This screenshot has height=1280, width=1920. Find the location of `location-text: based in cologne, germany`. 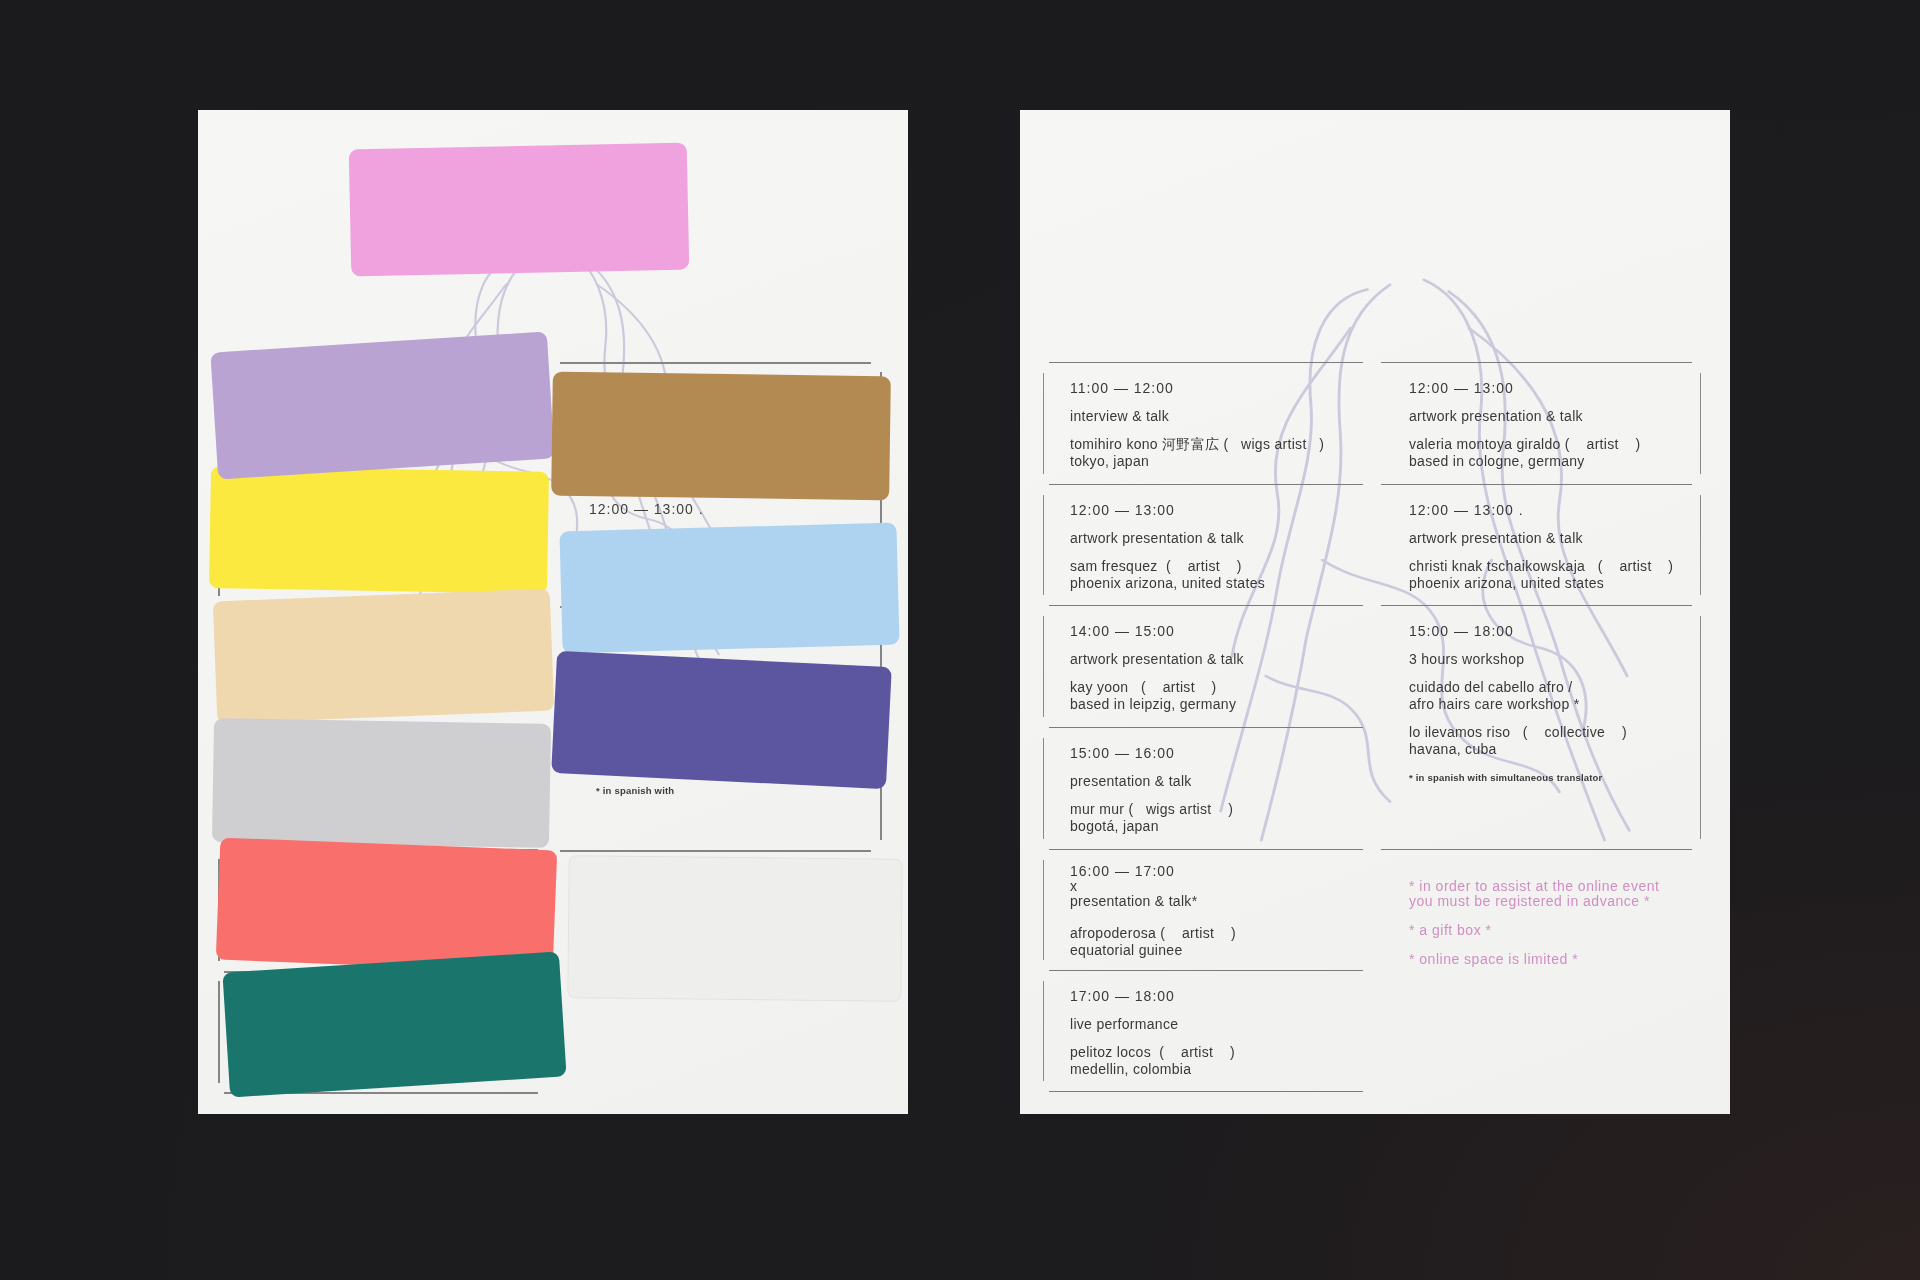

location-text: based in cologne, germany is located at coordinates (1497, 461).